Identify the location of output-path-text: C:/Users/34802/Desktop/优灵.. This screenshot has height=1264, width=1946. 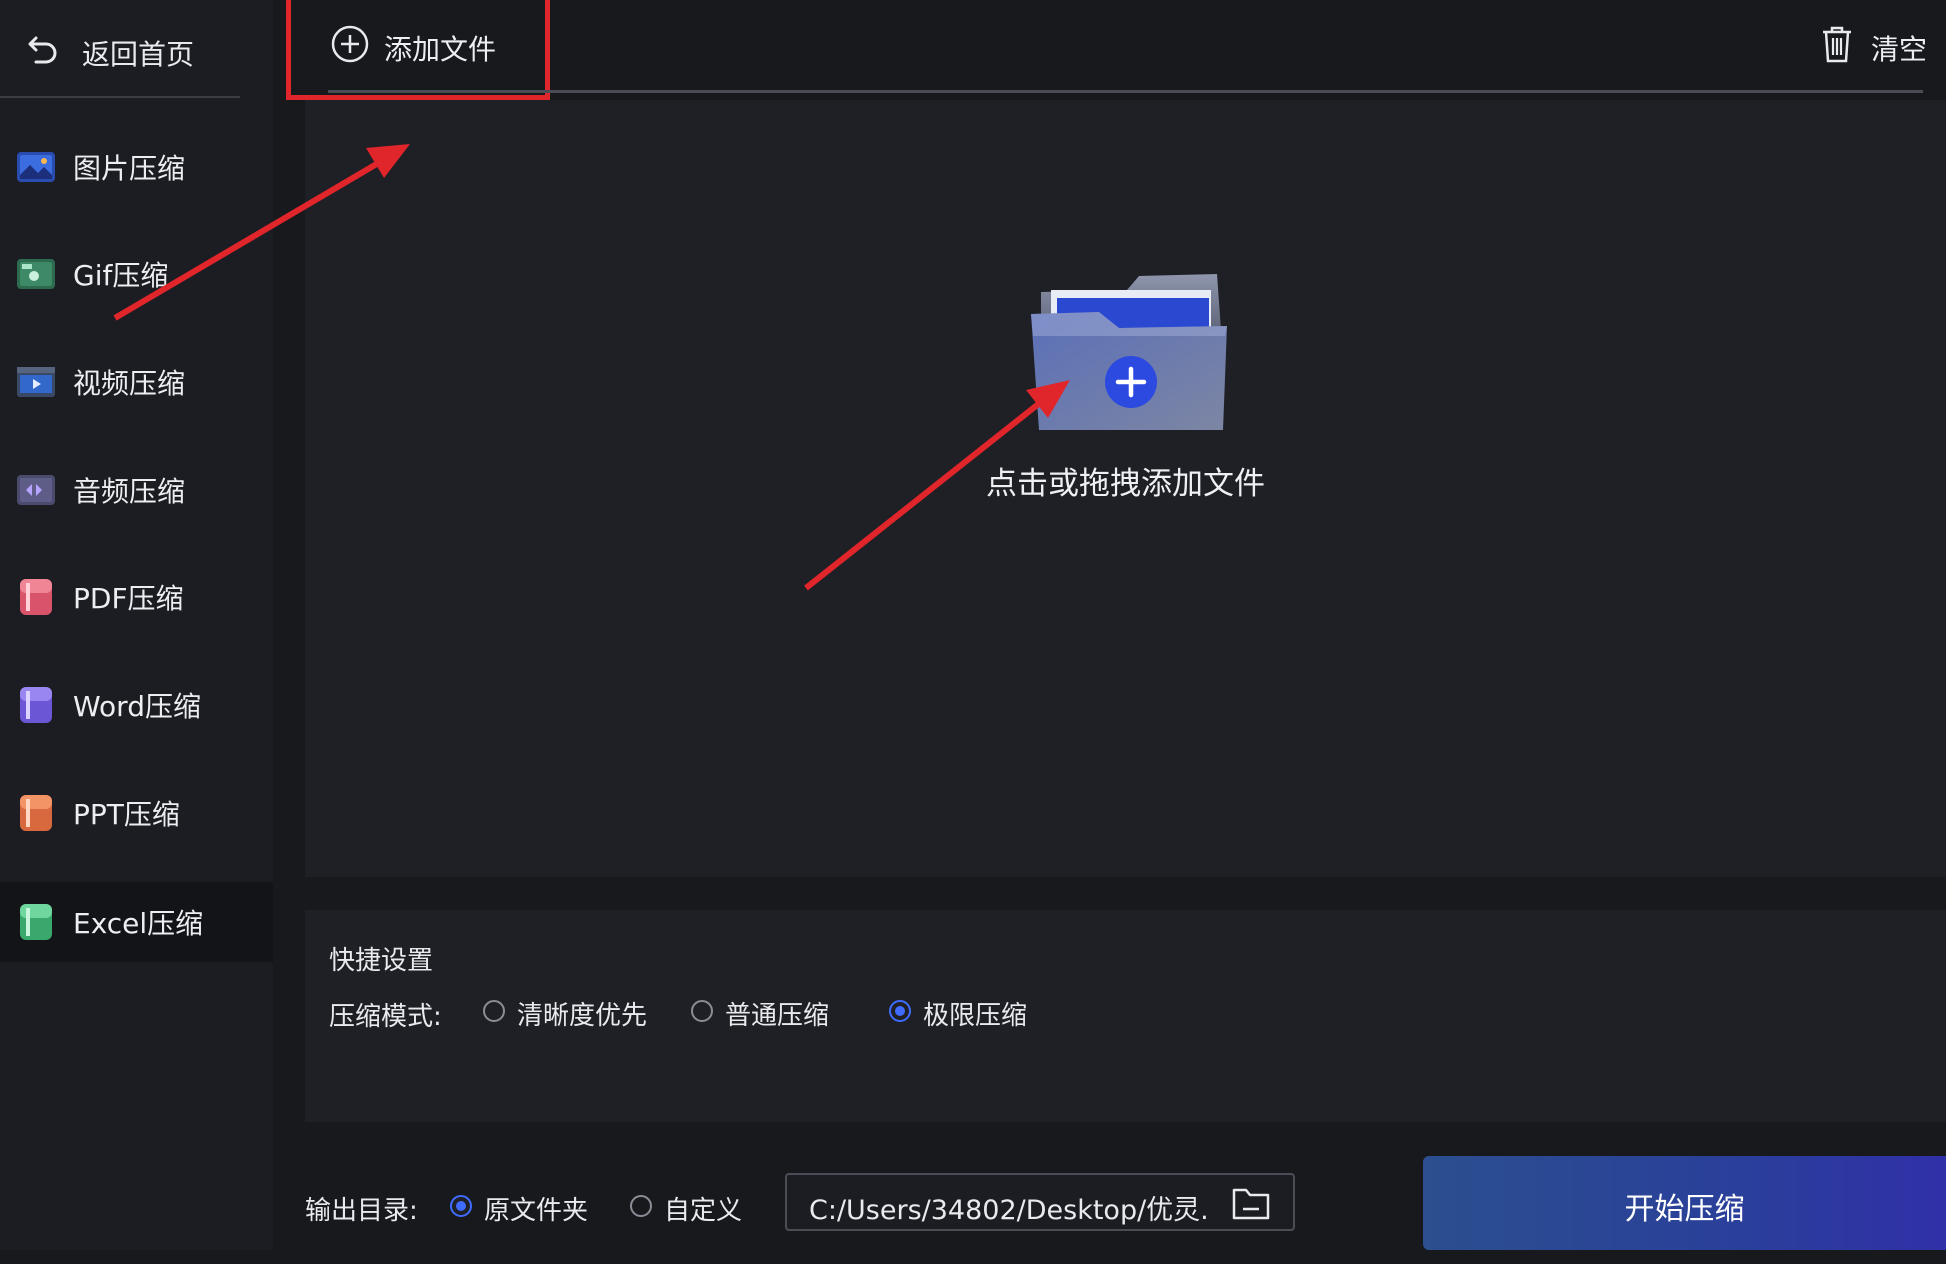
(1009, 1210).